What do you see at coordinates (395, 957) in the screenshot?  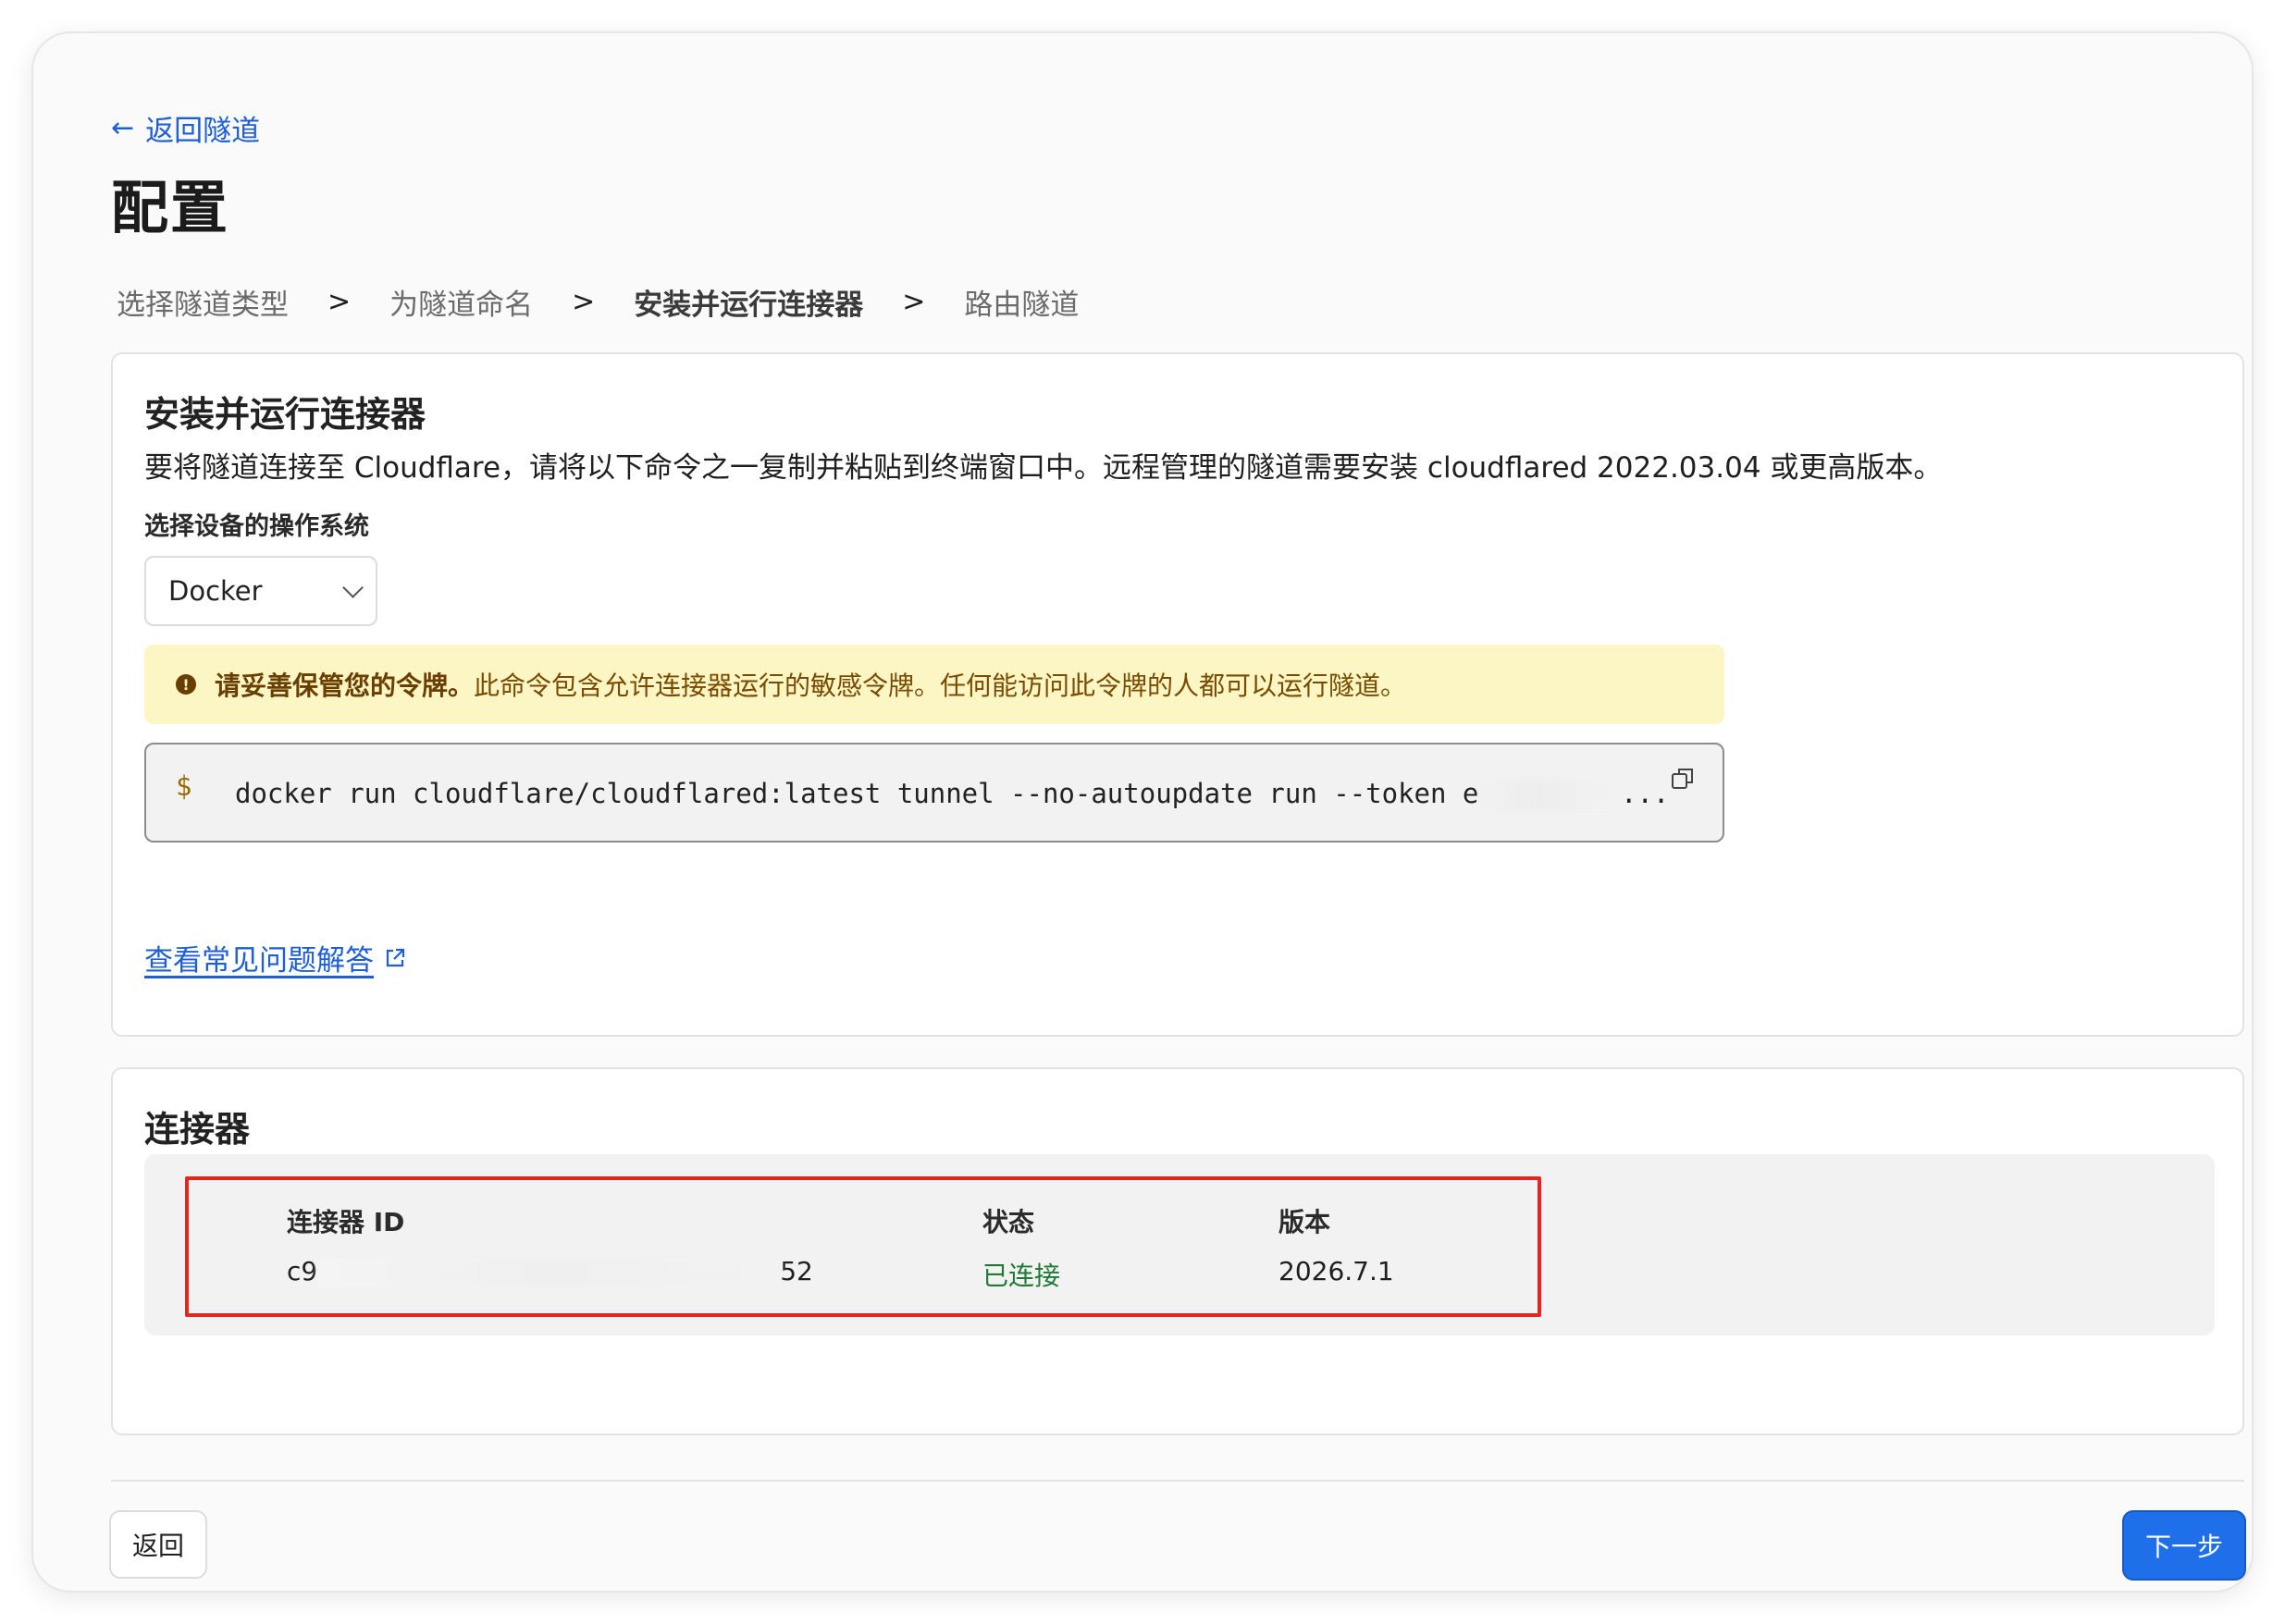 I see `external-link-icon` at bounding box center [395, 957].